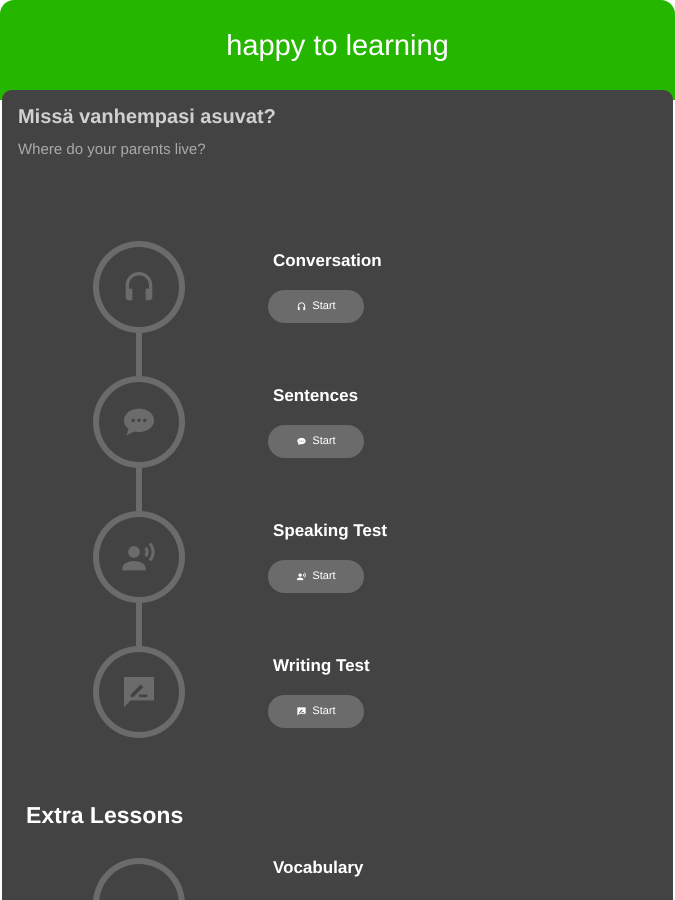 The height and width of the screenshot is (900, 675). Describe the element at coordinates (318, 868) in the screenshot. I see `lesson-title: Vocabulary` at that location.